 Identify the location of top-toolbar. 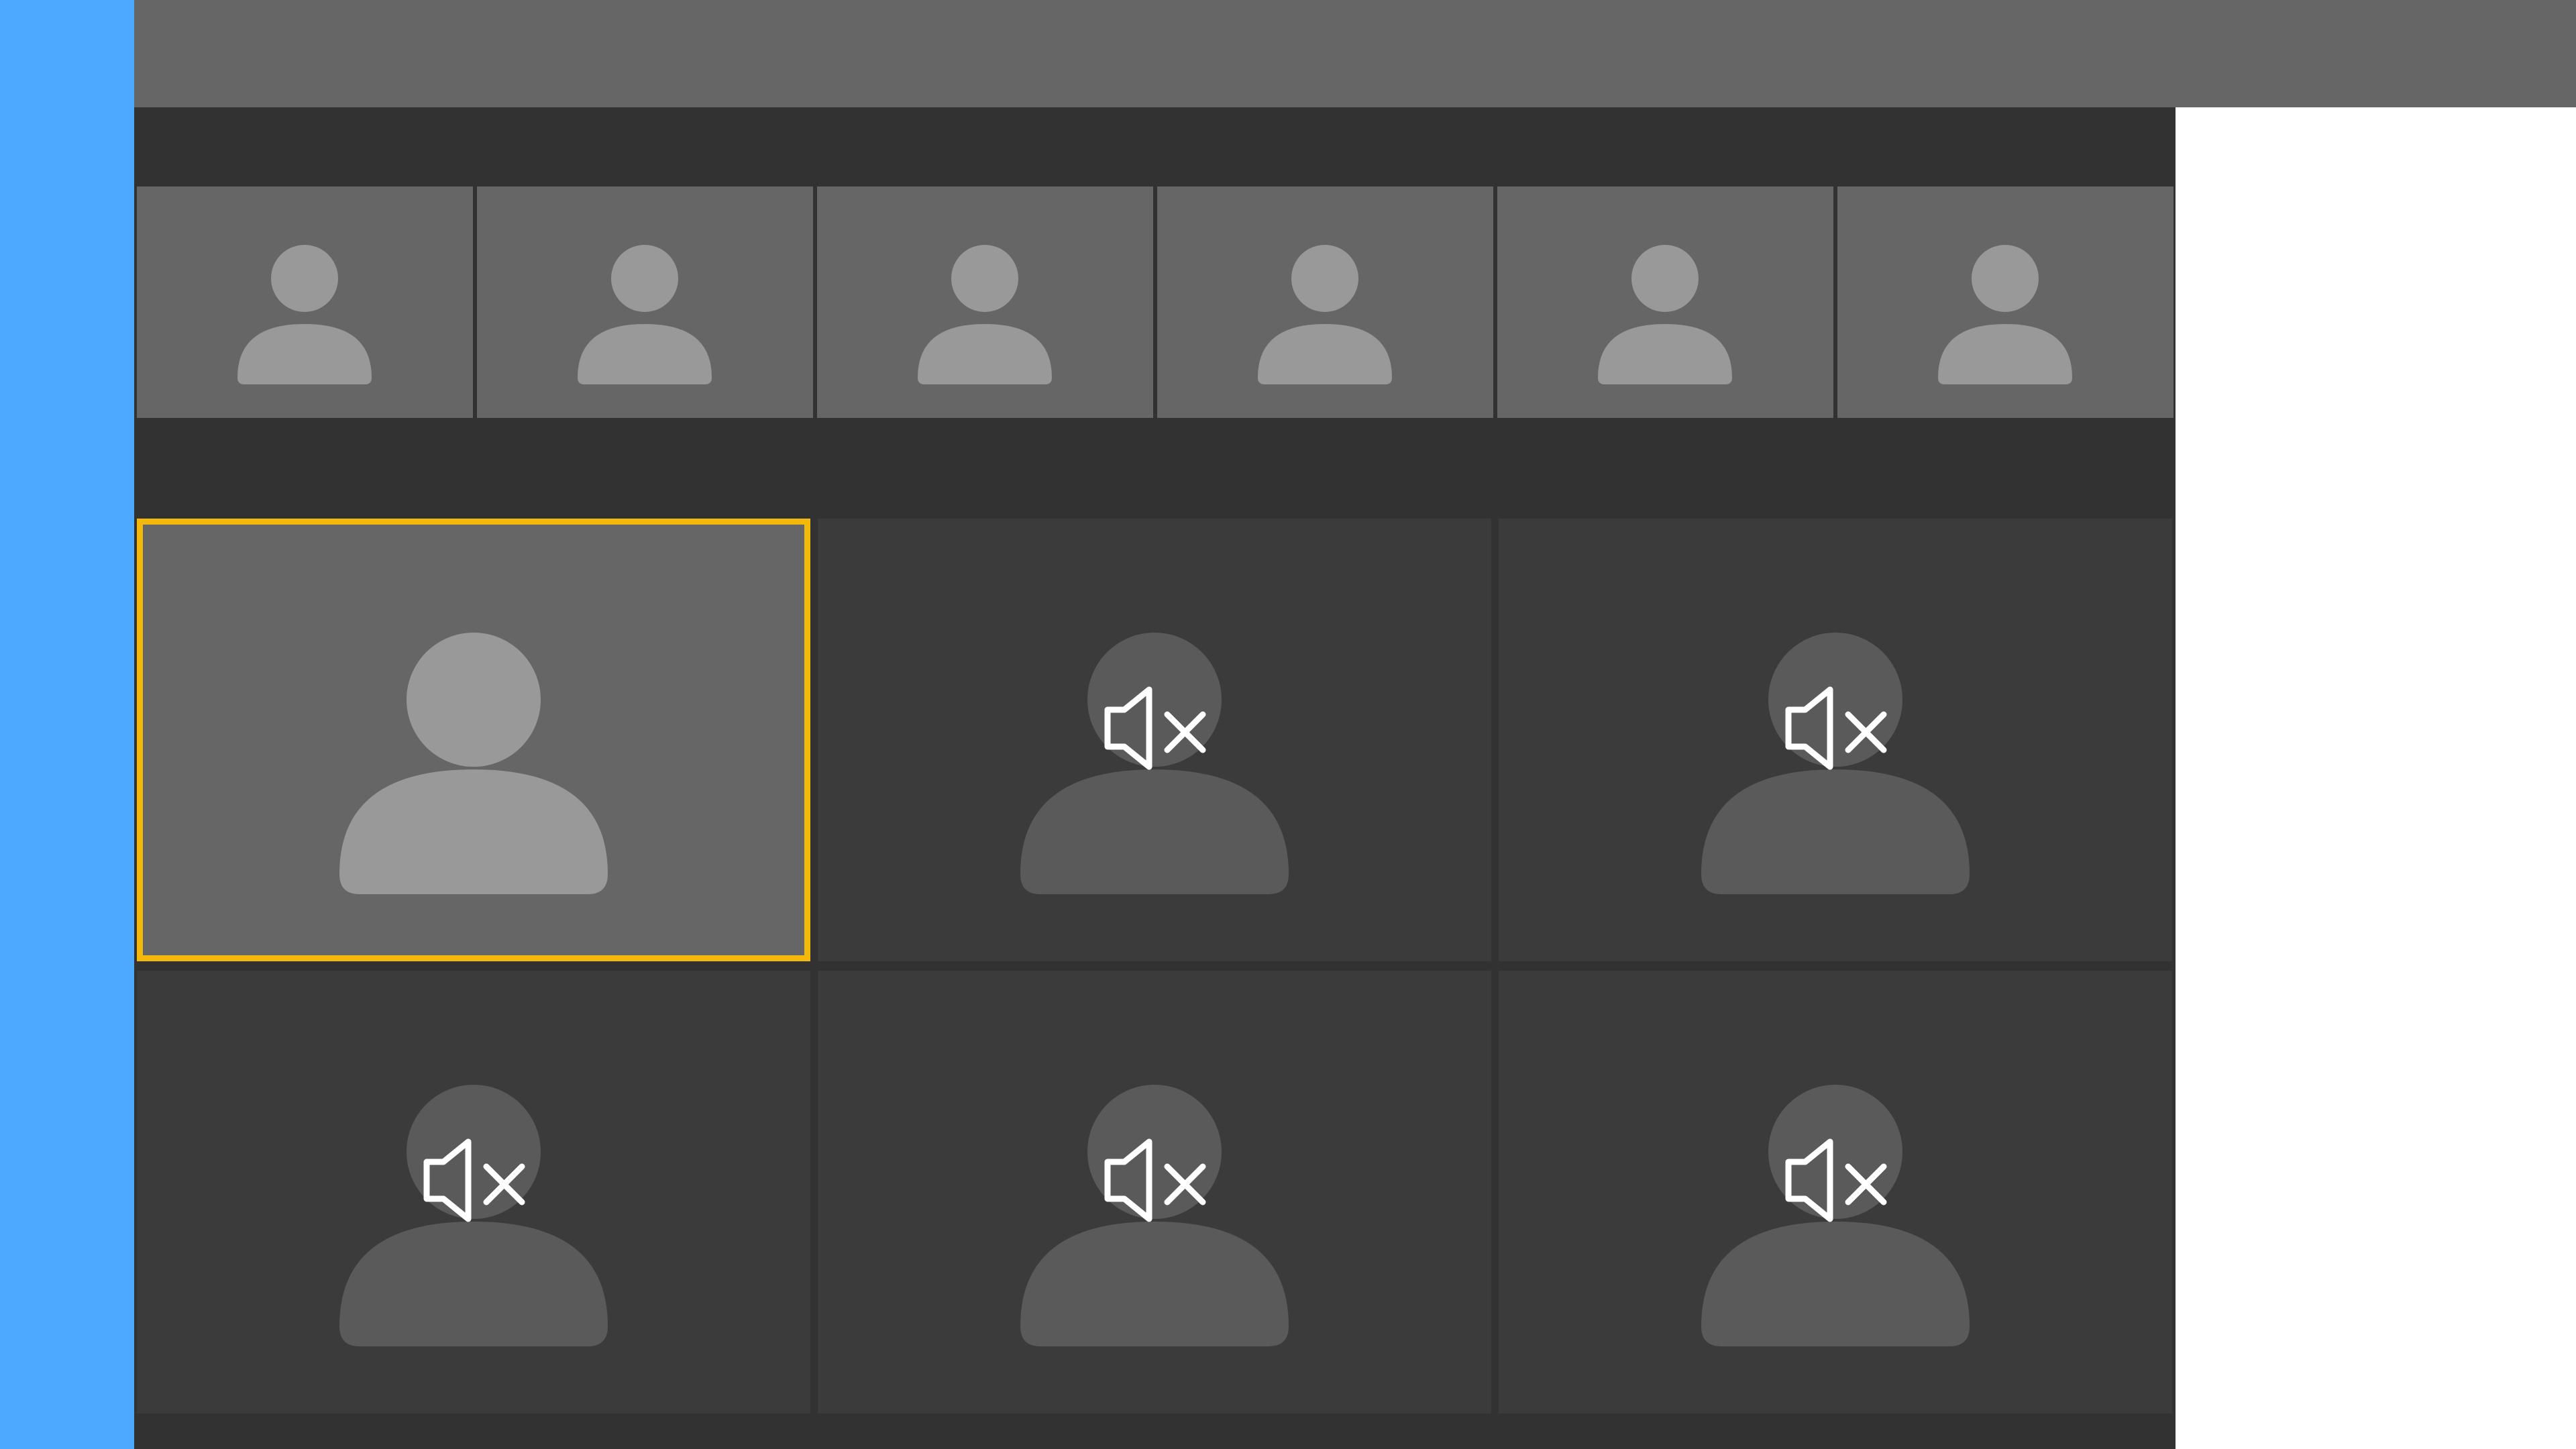
(1355, 53).